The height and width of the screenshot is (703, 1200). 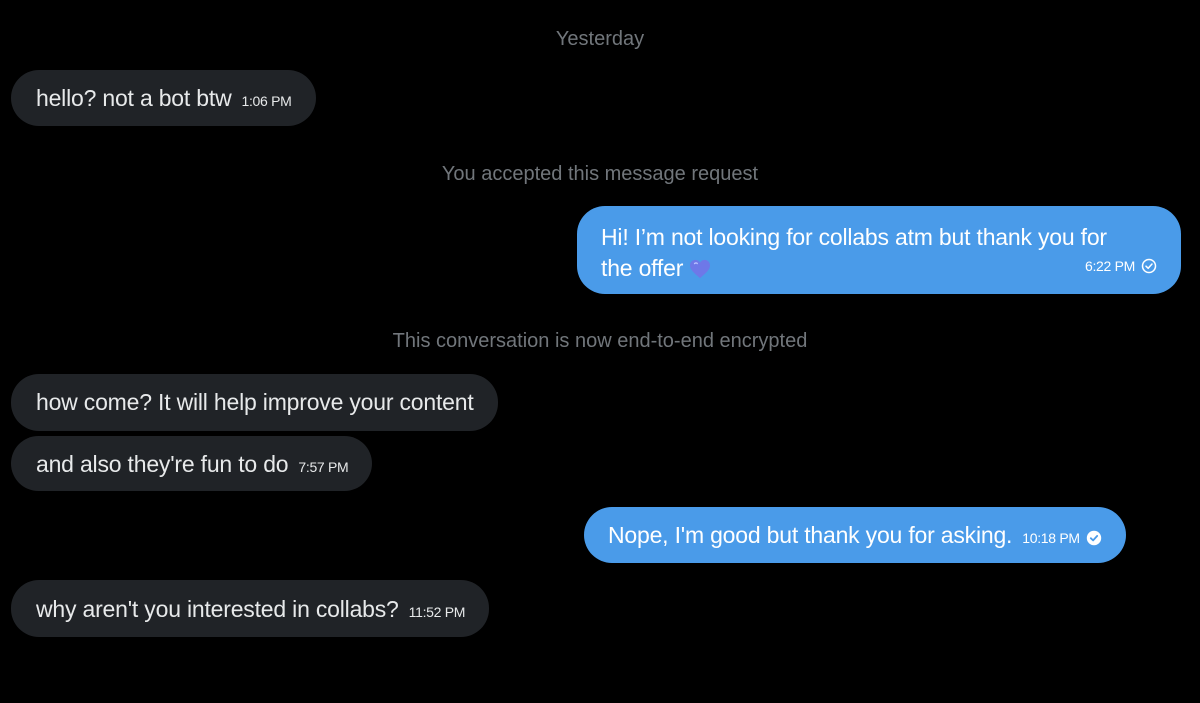 What do you see at coordinates (134, 98) in the screenshot?
I see `message-text: hello? not a bot btw` at bounding box center [134, 98].